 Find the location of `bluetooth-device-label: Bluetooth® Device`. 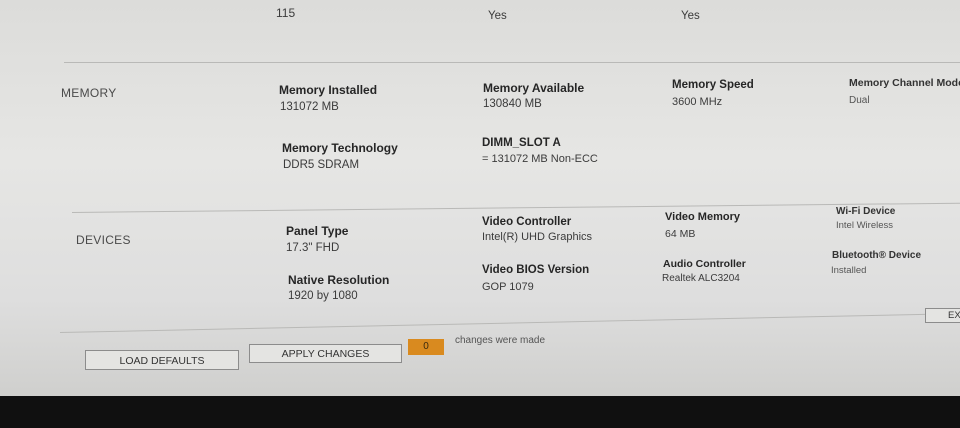

bluetooth-device-label: Bluetooth® Device is located at coordinates (877, 255).